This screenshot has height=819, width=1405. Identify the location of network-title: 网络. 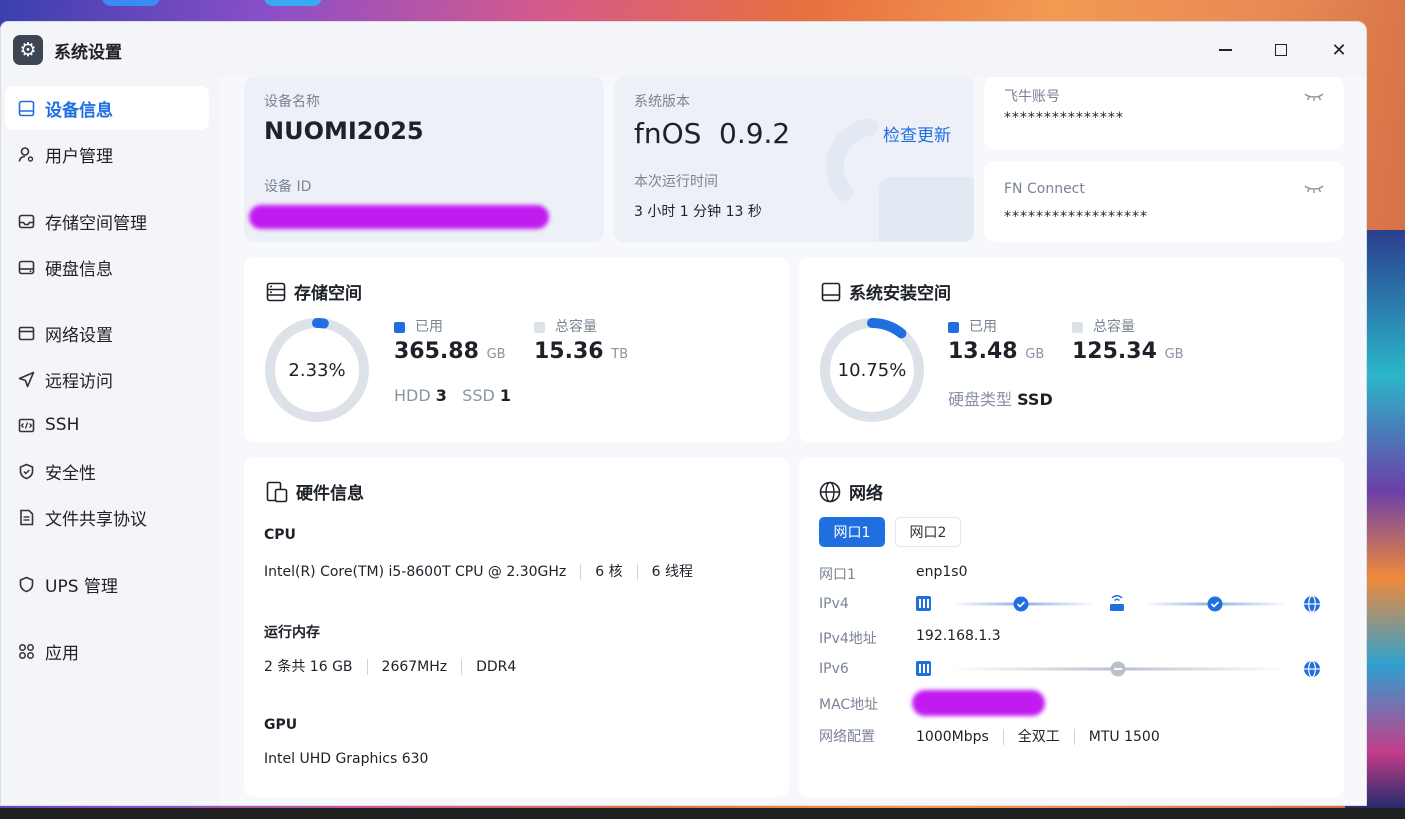
(851, 491).